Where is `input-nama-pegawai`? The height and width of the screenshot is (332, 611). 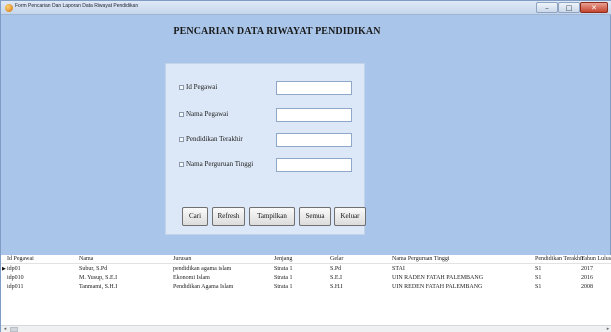 input-nama-pegawai is located at coordinates (314, 115).